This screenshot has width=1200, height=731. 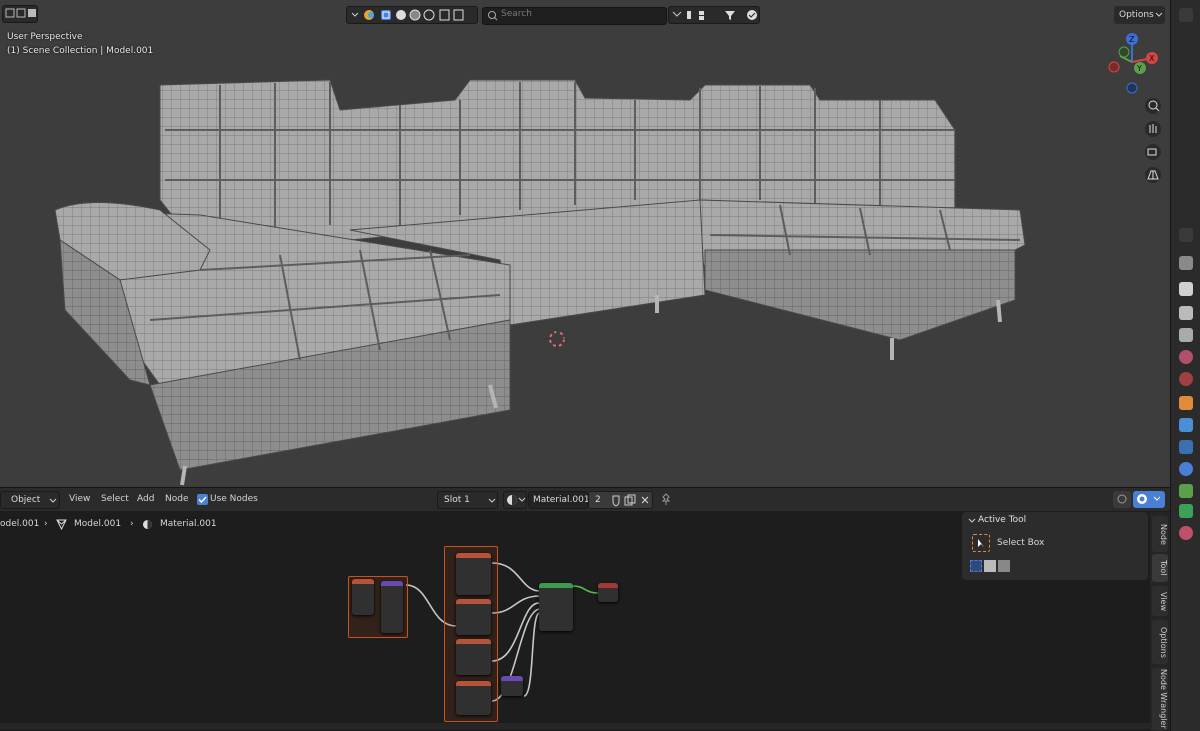 I want to click on active-tool-title: Active Tool, so click(x=1002, y=520).